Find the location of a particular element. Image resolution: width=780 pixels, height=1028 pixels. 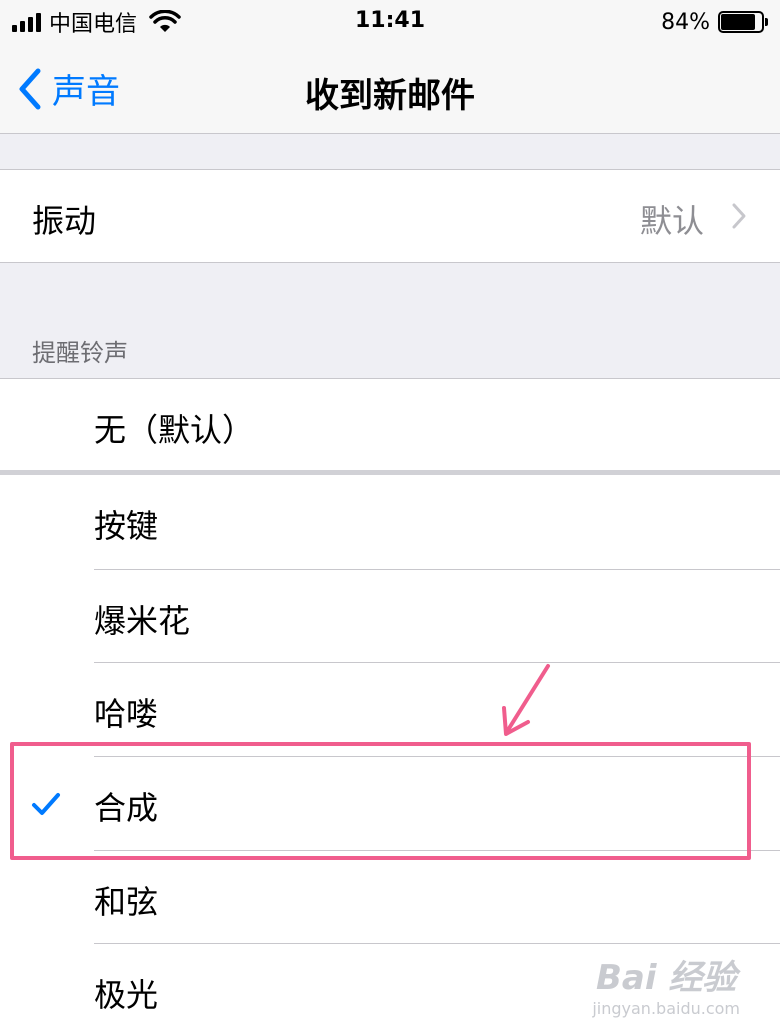

battery-icon is located at coordinates (743, 22).